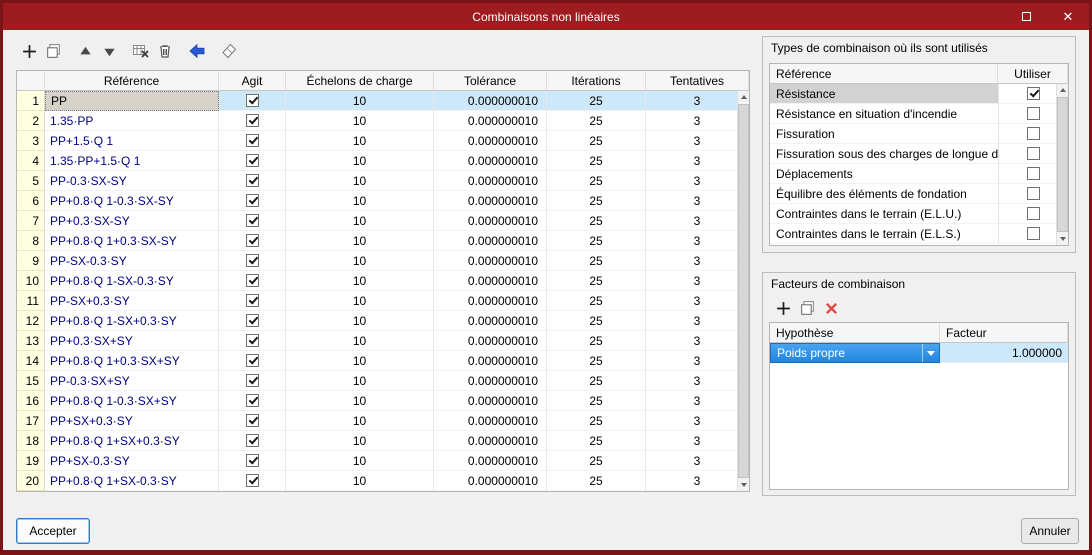 The height and width of the screenshot is (555, 1092). I want to click on col-header-facteur: Facteur, so click(1004, 333).